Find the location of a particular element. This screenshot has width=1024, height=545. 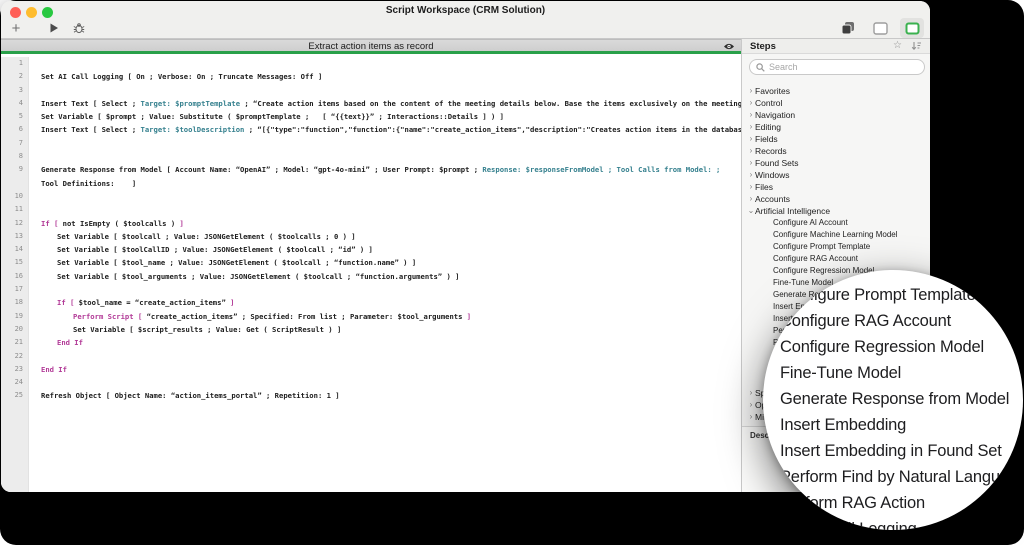

script-row: 22 is located at coordinates (371, 356).